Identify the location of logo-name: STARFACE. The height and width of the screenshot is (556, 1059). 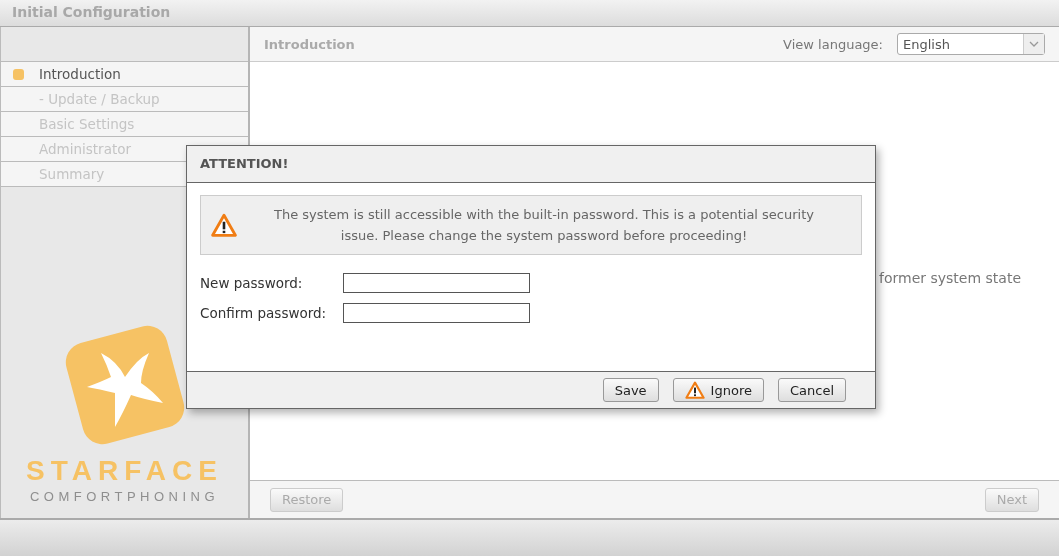
(124, 471).